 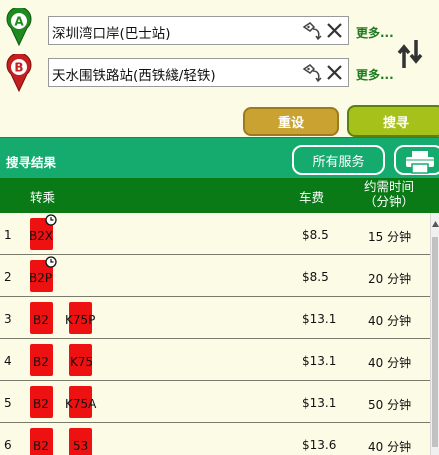 I want to click on row-number: 6, so click(x=8, y=445).